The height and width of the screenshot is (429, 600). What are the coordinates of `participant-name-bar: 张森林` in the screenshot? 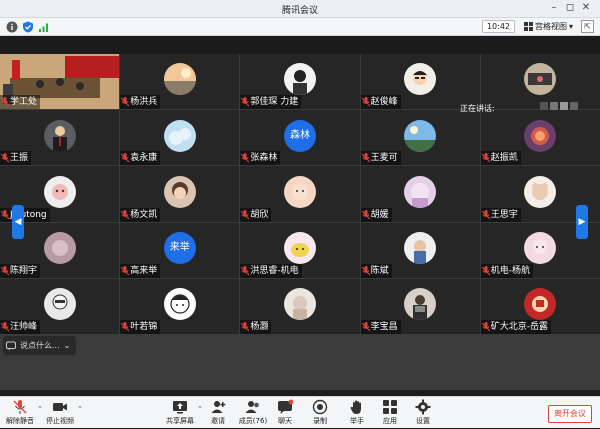 It's located at (260, 158).